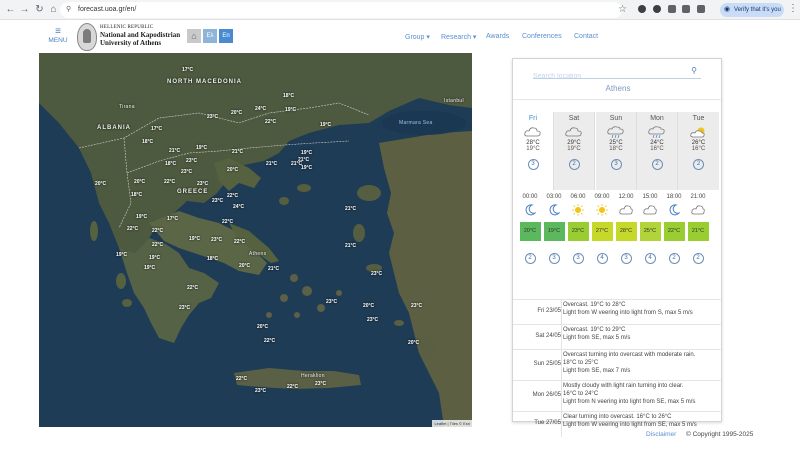 This screenshot has height=457, width=800. What do you see at coordinates (694, 70) in the screenshot?
I see `search-icon: ⚲` at bounding box center [694, 70].